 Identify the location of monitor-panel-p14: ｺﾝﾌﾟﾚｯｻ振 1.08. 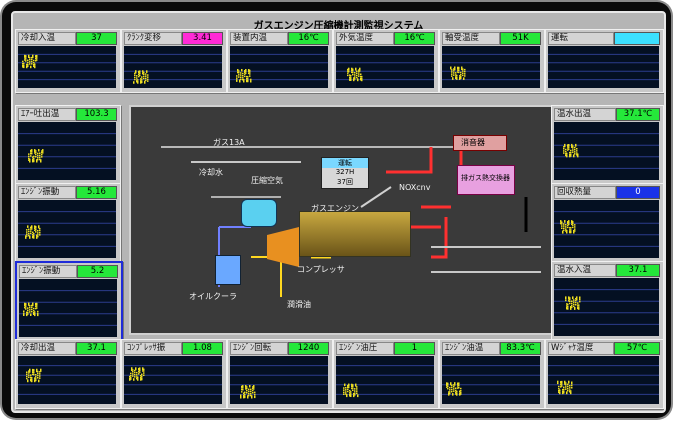
(174, 374).